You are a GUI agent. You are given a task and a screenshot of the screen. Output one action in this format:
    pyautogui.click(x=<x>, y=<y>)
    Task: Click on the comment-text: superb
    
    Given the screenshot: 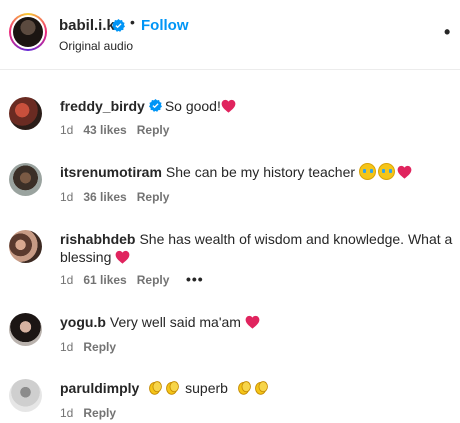 What is the action you would take?
    pyautogui.click(x=206, y=388)
    